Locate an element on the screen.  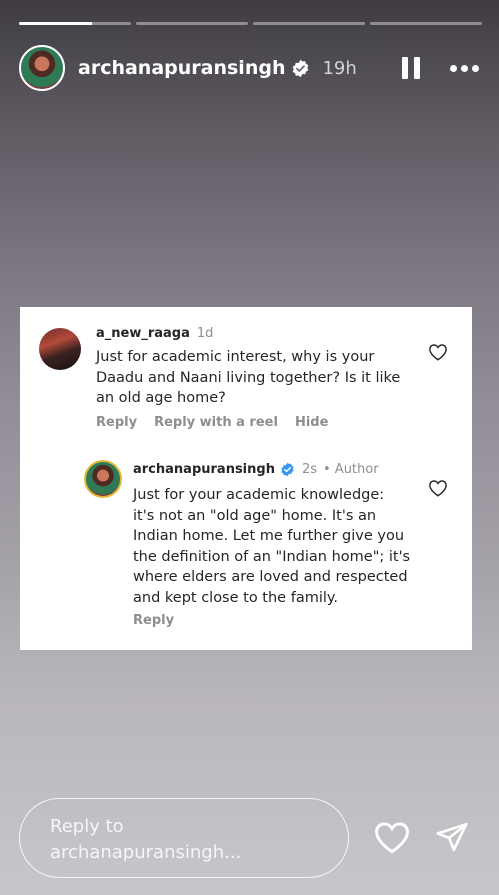
progress-fill is located at coordinates (55, 23).